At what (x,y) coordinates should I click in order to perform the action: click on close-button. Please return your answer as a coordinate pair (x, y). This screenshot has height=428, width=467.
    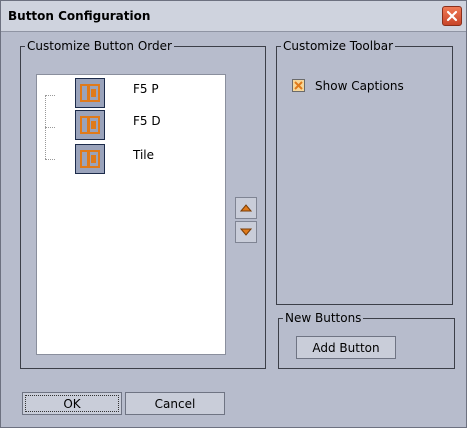
    Looking at the image, I should click on (452, 16).